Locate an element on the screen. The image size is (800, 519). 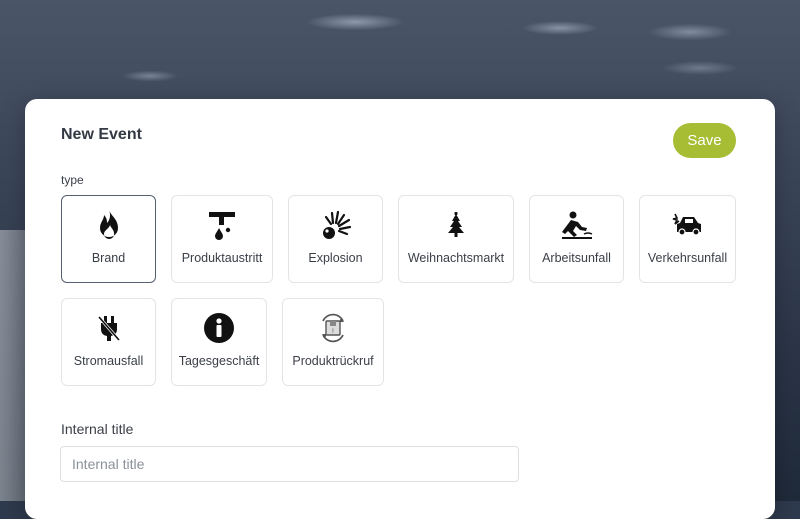
product-recall-icon: ! is located at coordinates (333, 328).